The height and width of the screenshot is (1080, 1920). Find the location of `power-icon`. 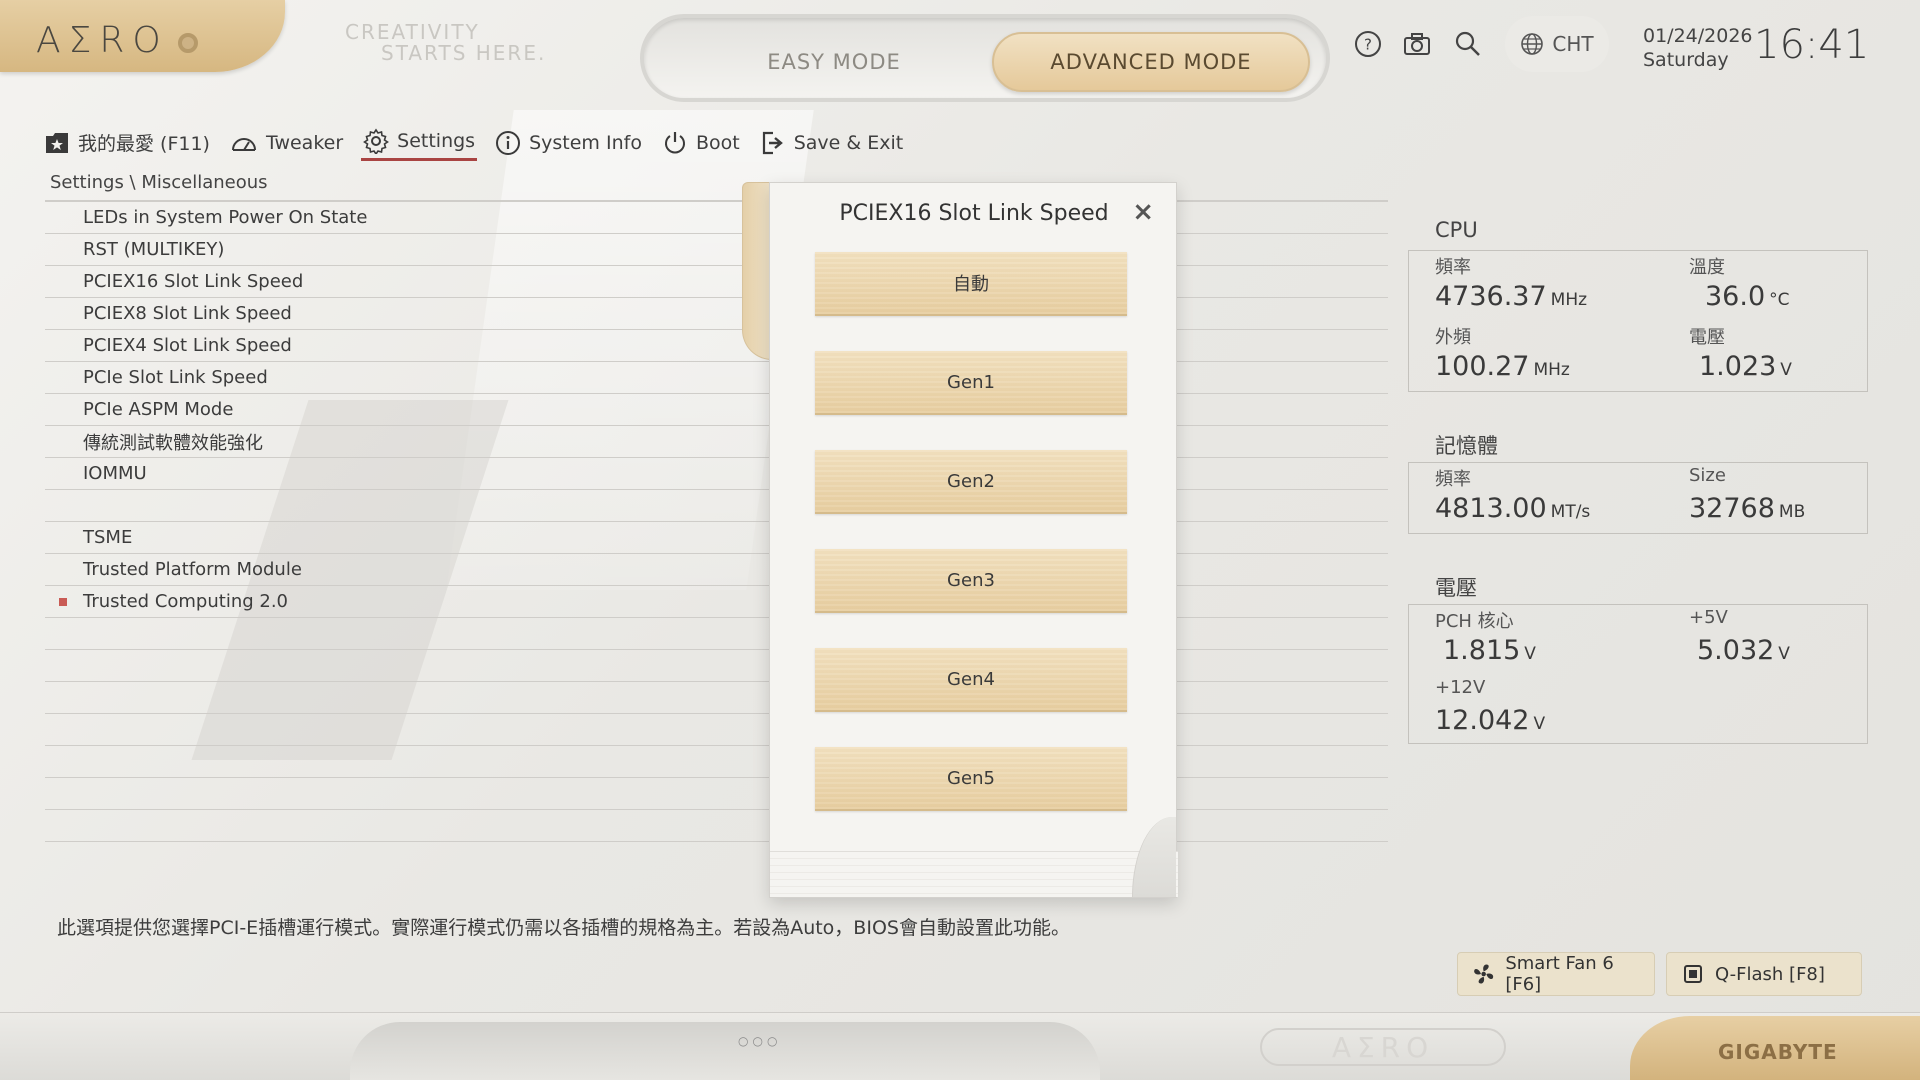

power-icon is located at coordinates (674, 142).